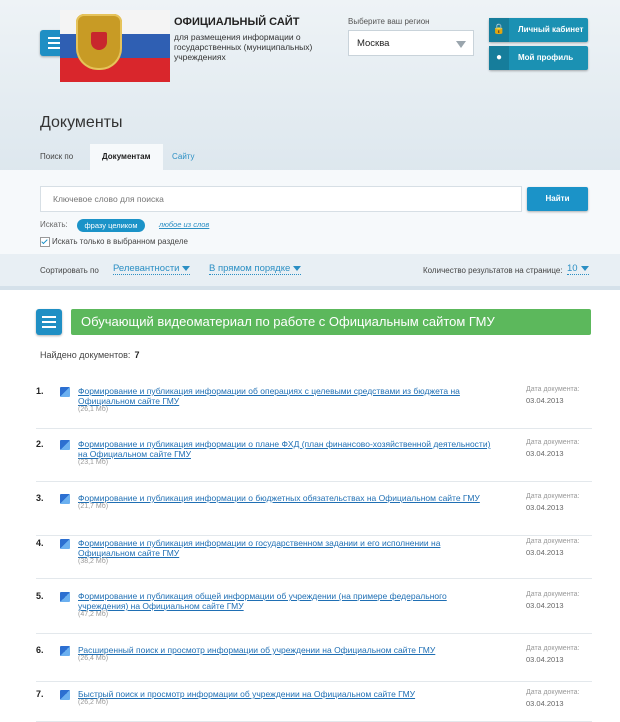 This screenshot has height=722, width=620. What do you see at coordinates (493, 270) in the screenshot?
I see `results-per-page-label: Количество результатов на странице:` at bounding box center [493, 270].